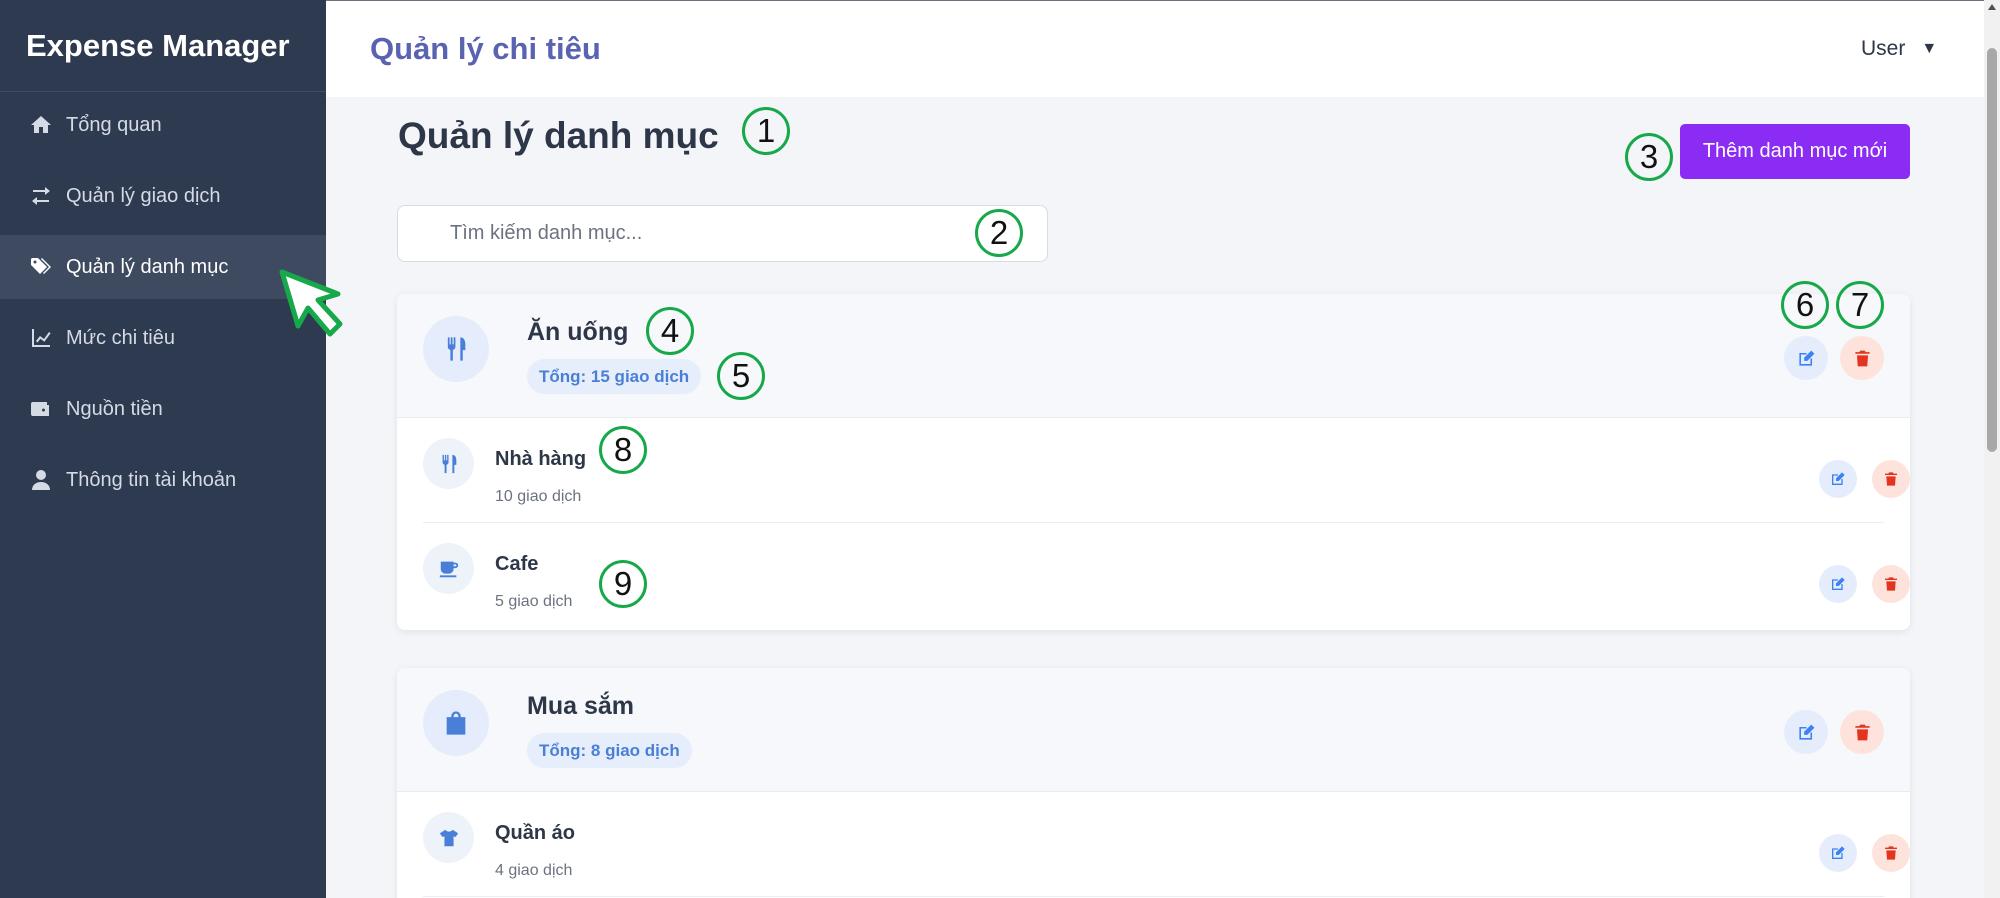  I want to click on exchange-icon, so click(41, 196).